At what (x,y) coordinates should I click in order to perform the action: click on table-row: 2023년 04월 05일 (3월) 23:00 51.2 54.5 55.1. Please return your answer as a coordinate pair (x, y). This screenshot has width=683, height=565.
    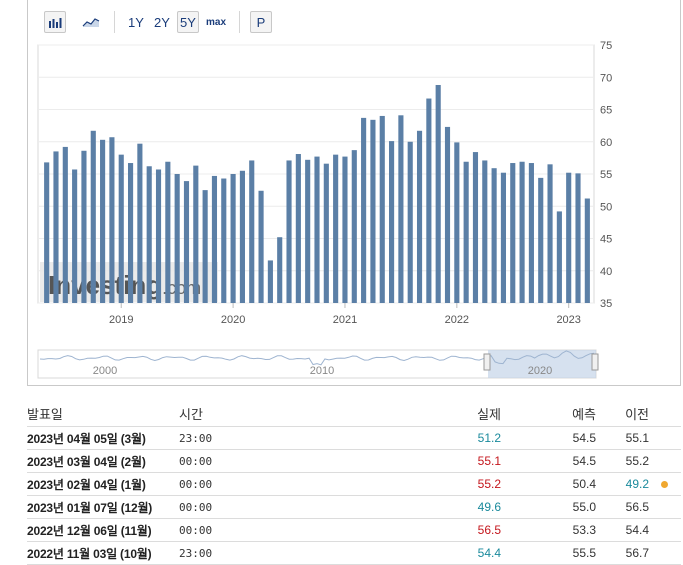
    Looking at the image, I should click on (354, 437).